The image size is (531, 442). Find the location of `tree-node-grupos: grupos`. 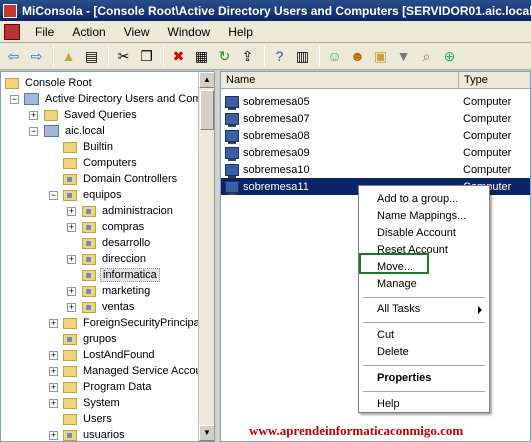

tree-node-grupos: grupos is located at coordinates (91, 339).